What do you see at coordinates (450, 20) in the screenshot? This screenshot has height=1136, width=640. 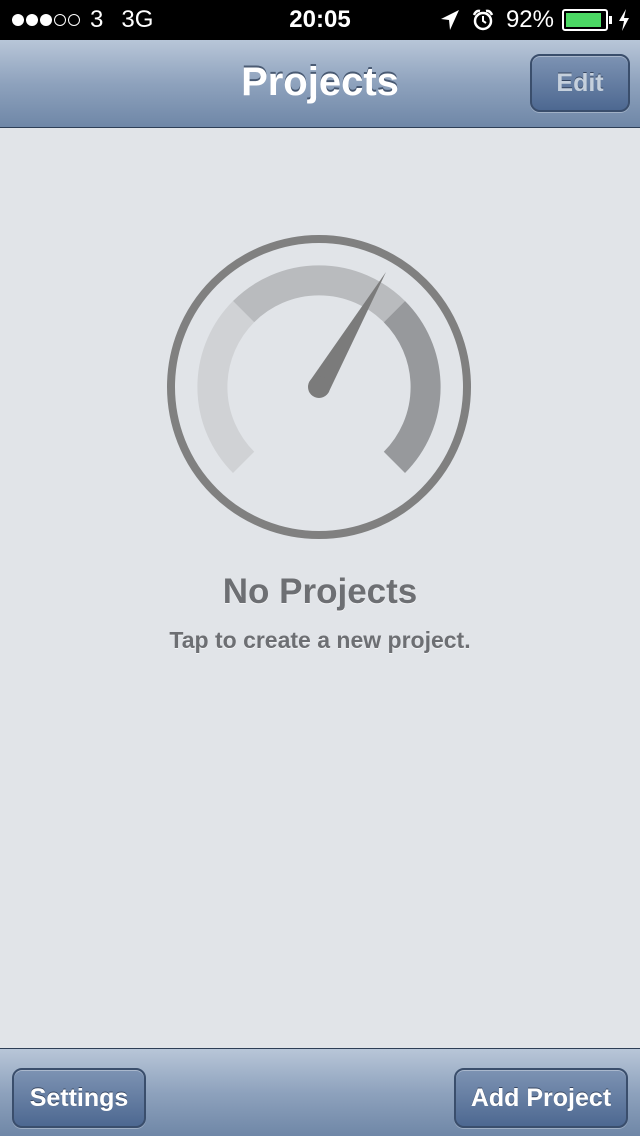 I see `location-arrow-icon` at bounding box center [450, 20].